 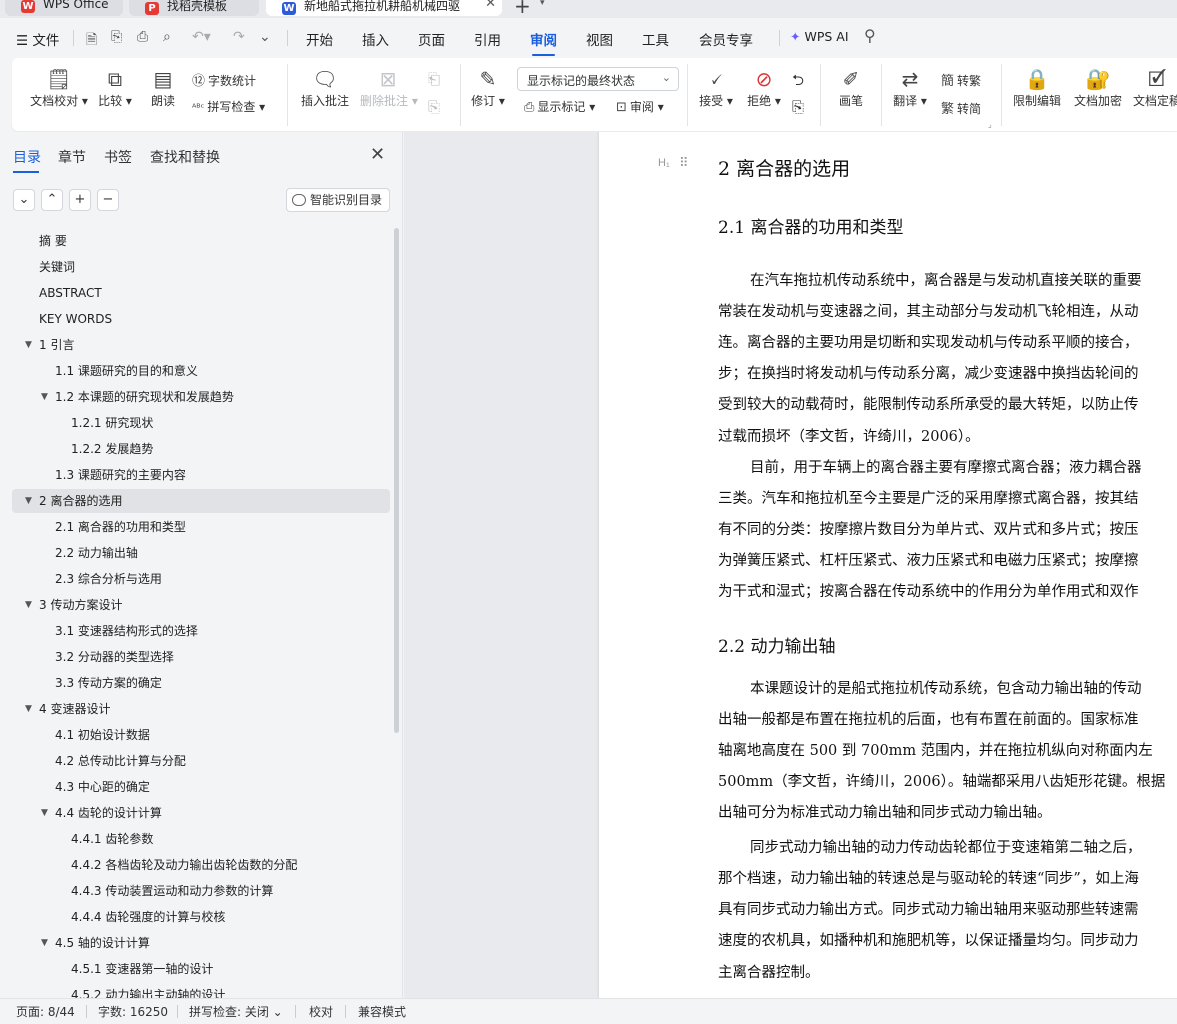 I want to click on page-indicator: 页面: 8/44, so click(x=45, y=1011).